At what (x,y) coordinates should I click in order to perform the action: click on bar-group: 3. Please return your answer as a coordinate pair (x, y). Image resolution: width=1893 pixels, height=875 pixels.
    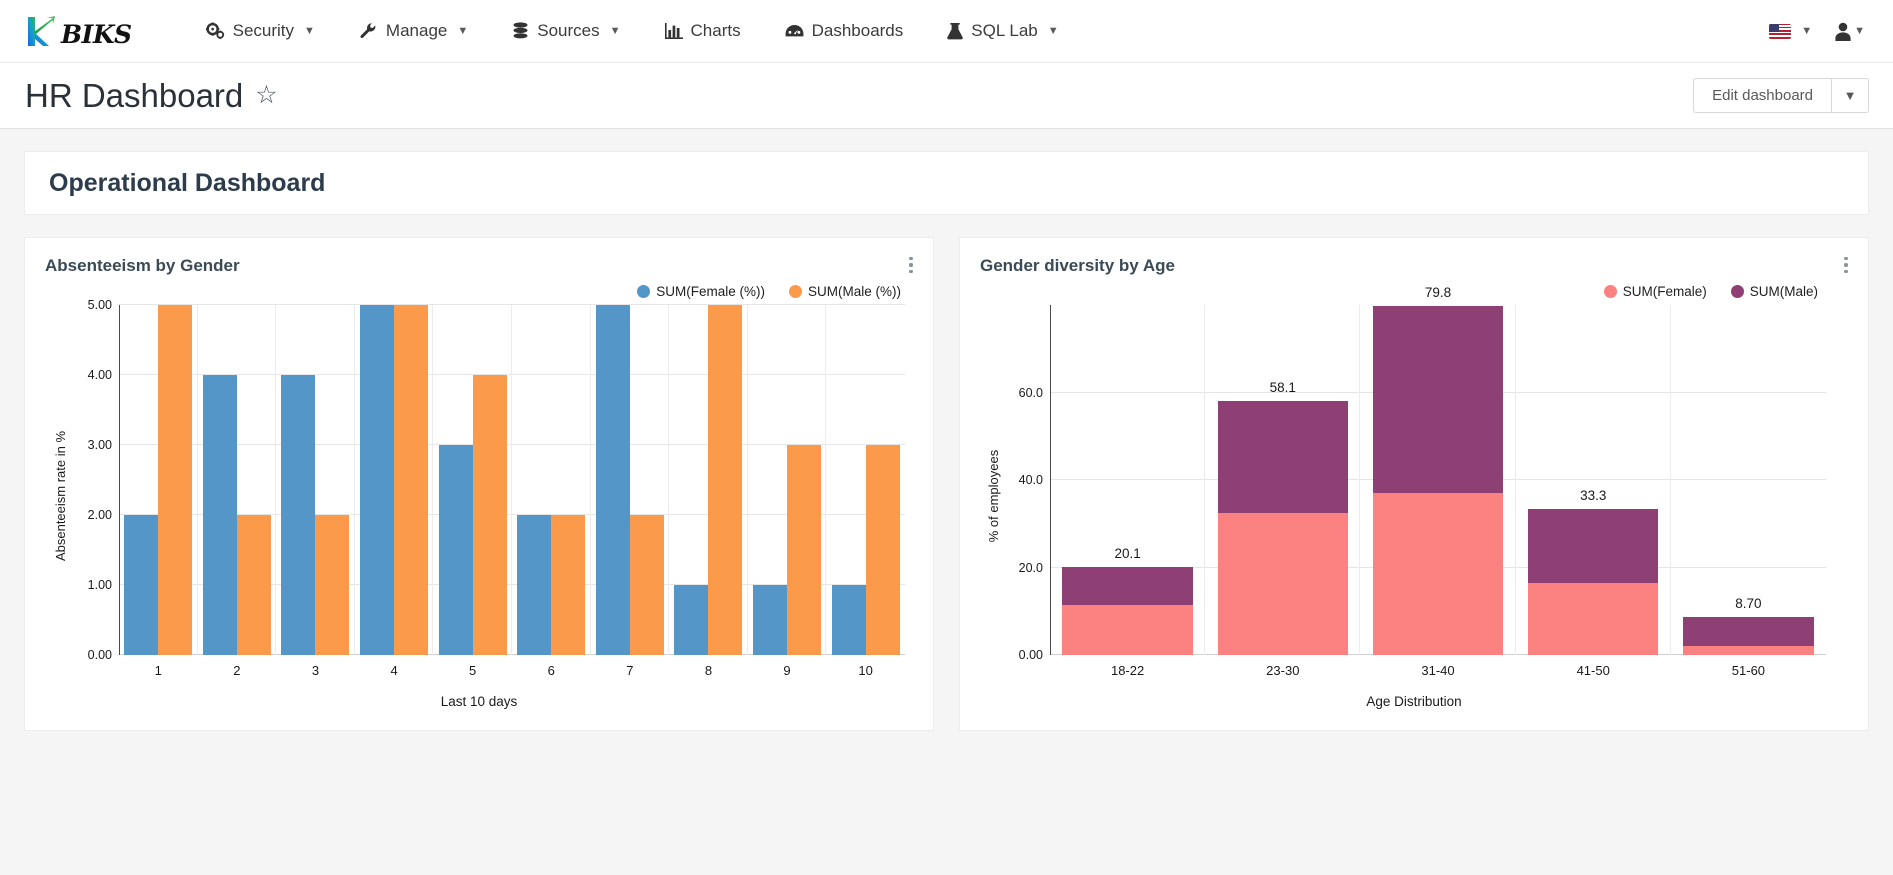
    Looking at the image, I should click on (315, 491).